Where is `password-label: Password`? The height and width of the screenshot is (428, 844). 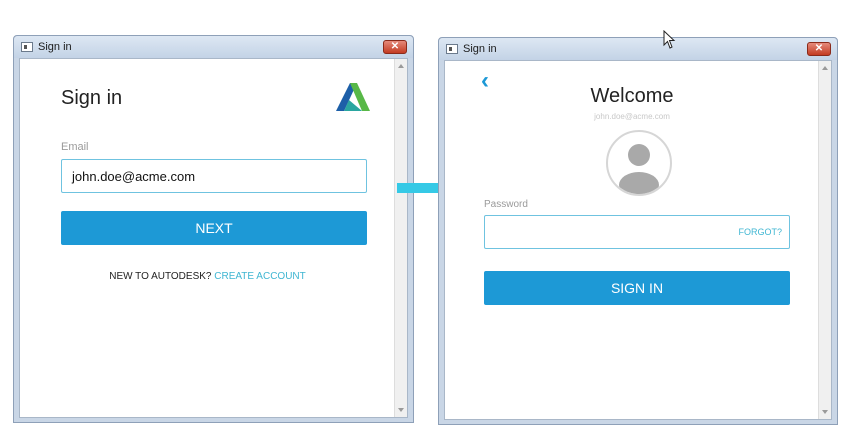 password-label: Password is located at coordinates (506, 204).